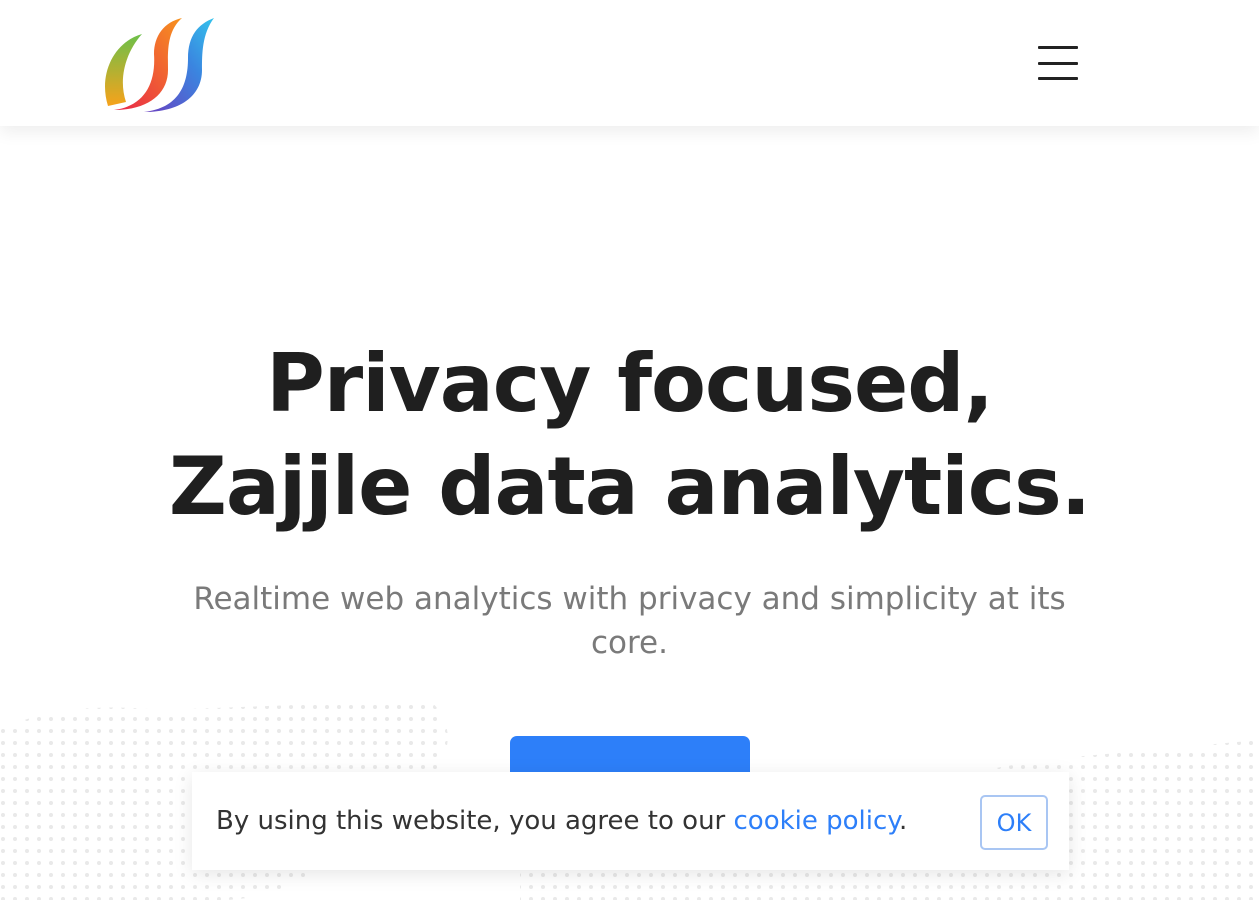 The height and width of the screenshot is (900, 1259). Describe the element at coordinates (816, 821) in the screenshot. I see `cookie-policy-link: cookie policy` at that location.